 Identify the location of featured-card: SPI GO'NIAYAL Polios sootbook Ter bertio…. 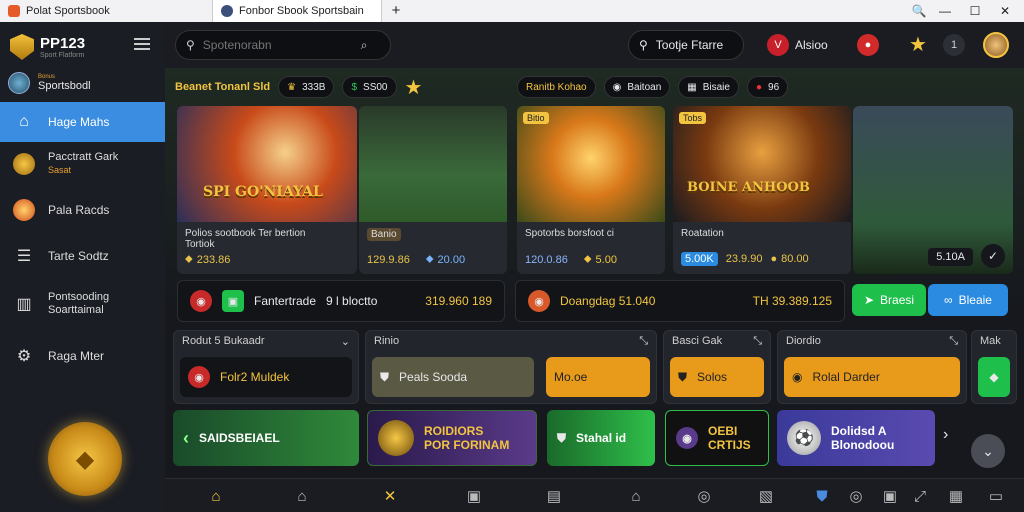
(267, 190).